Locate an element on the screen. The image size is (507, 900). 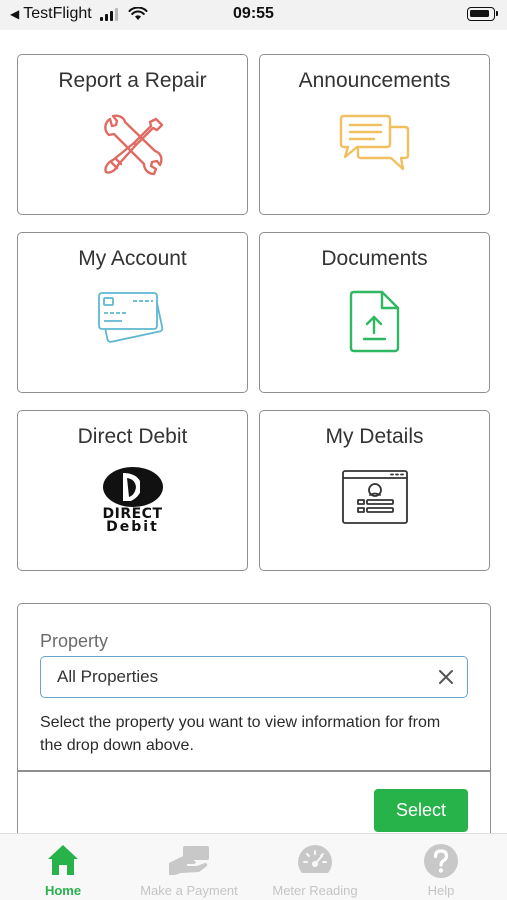
profile-window-icon is located at coordinates (374, 497).